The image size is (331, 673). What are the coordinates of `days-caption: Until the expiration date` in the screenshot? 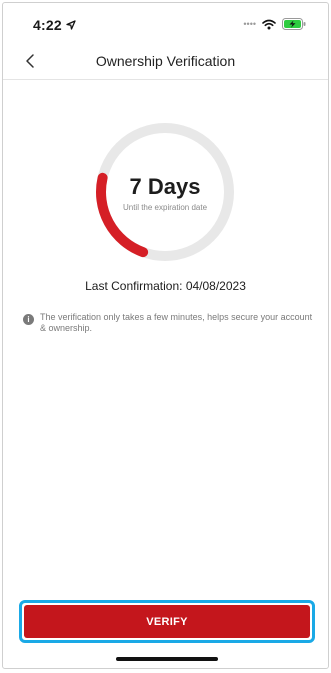 It's located at (165, 207).